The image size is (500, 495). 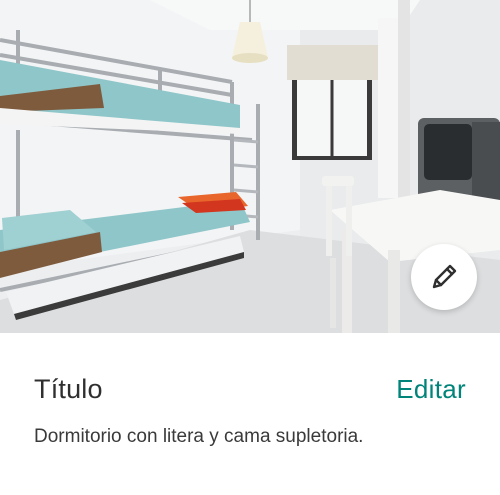 I want to click on edit-photo-button, so click(x=444, y=277).